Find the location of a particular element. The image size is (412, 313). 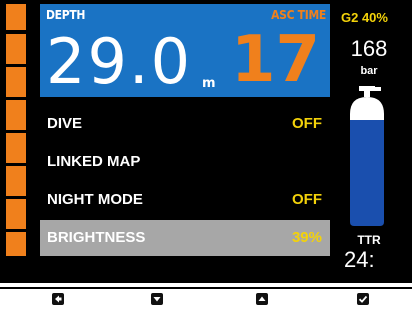

menu-item-label: BRIGHTNESS is located at coordinates (96, 237).